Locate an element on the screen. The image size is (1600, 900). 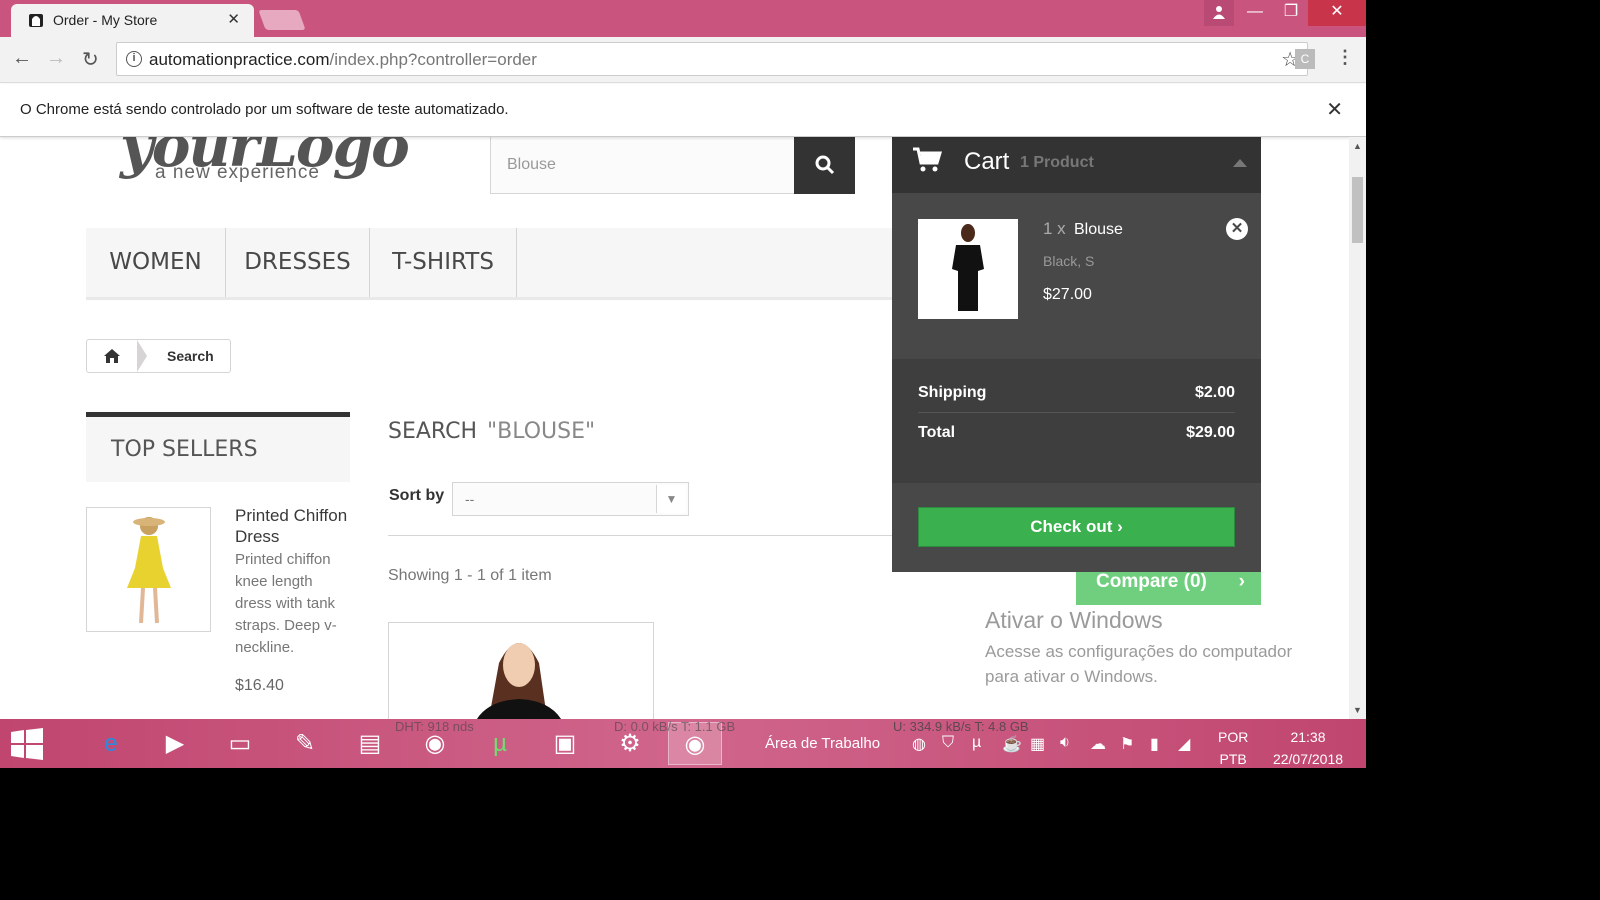
main-menu: WOMEN DRESSES T-SHIRTS is located at coordinates (491, 264).